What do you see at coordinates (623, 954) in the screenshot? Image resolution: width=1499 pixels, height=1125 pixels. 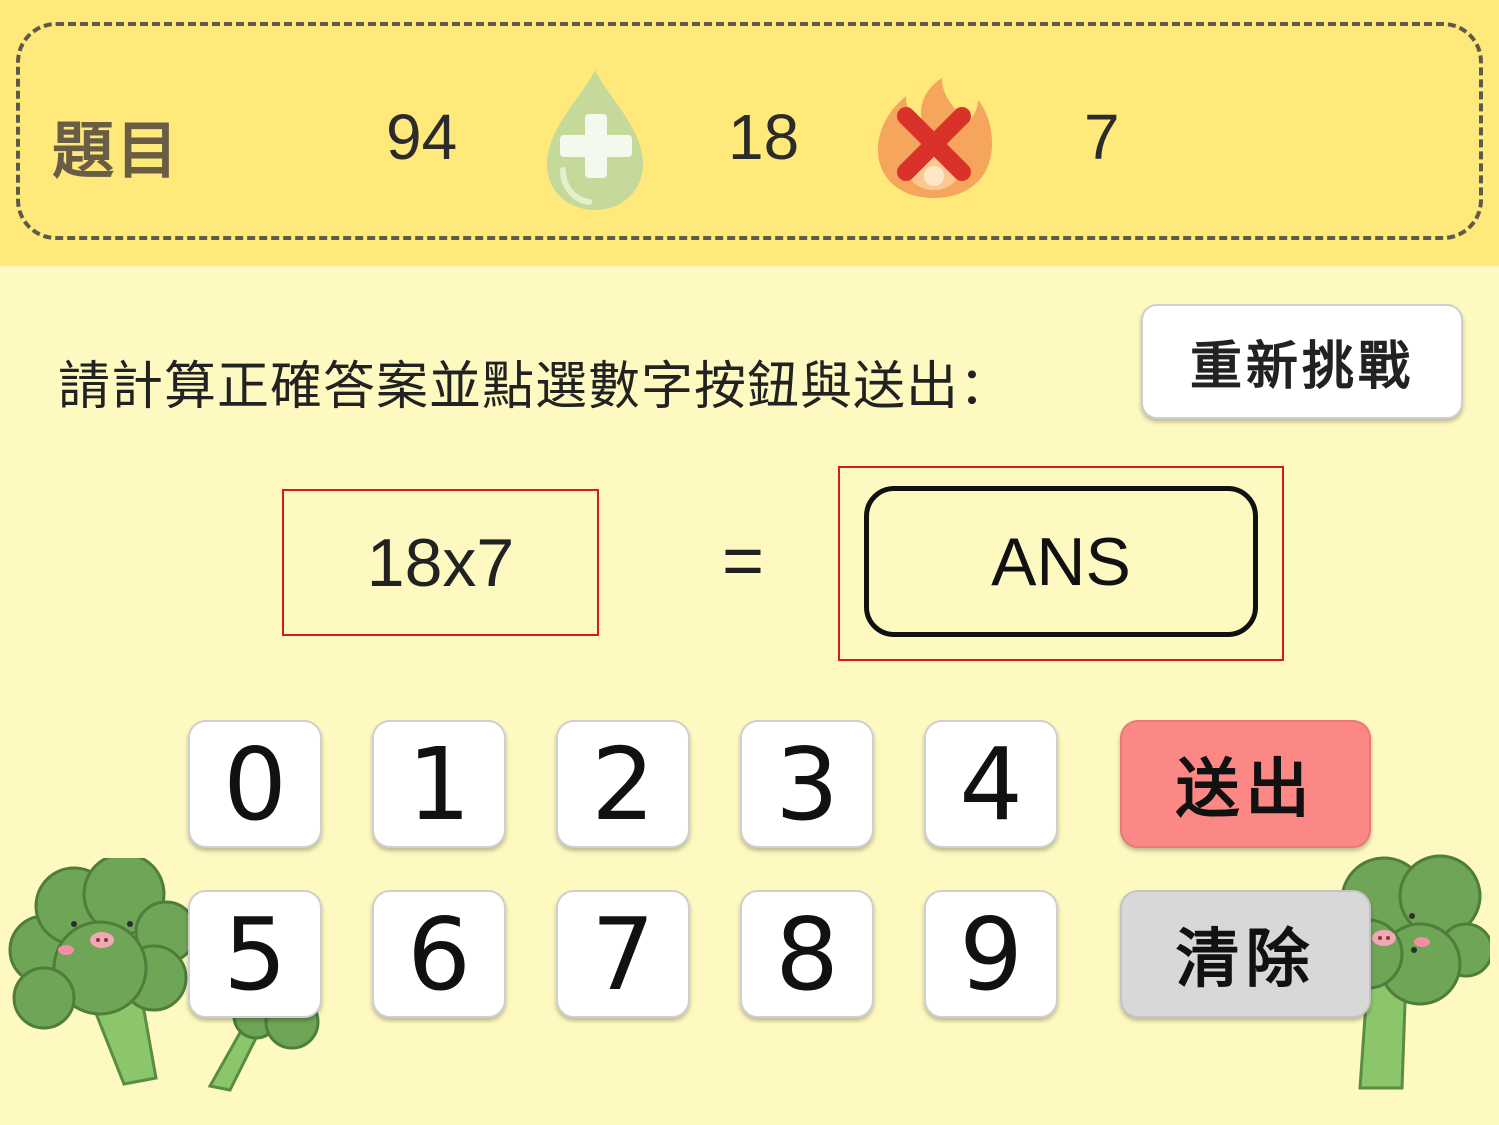 I see `digit-7-button: 7` at bounding box center [623, 954].